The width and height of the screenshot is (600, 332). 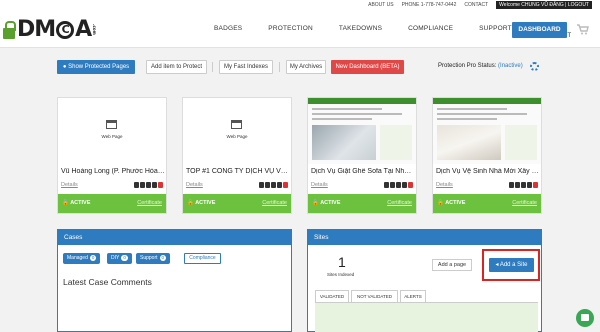 What do you see at coordinates (495, 32) in the screenshot?
I see `nav-support: SUPPORT` at bounding box center [495, 32].